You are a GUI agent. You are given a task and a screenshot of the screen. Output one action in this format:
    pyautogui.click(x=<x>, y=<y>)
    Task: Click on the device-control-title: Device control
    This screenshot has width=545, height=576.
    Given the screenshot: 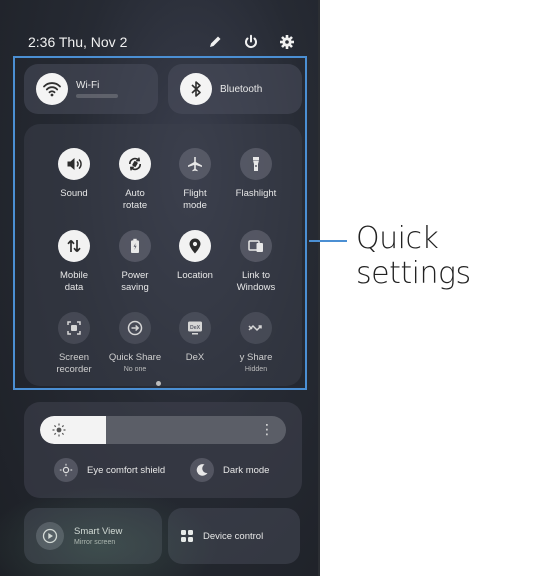 What is the action you would take?
    pyautogui.click(x=233, y=536)
    